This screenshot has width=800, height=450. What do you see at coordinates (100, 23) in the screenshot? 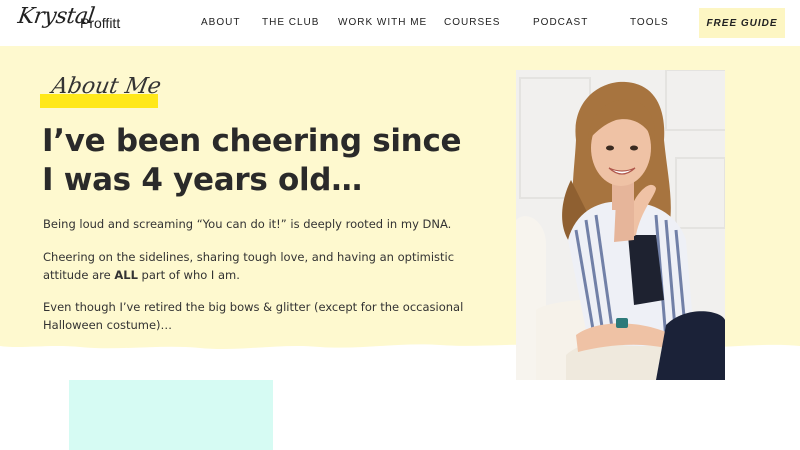
I see `logo-sans-text: Proffitt` at bounding box center [100, 23].